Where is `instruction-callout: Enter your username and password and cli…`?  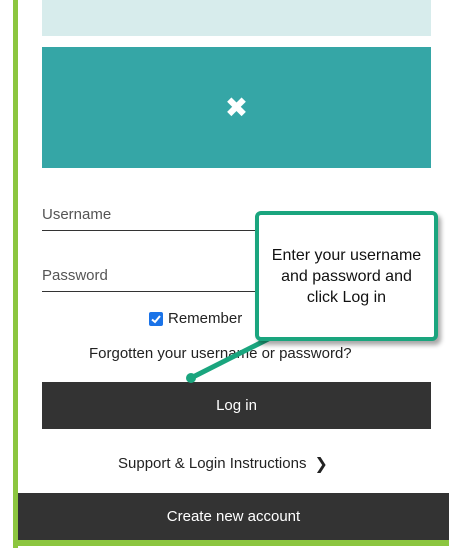
instruction-callout: Enter your username and password and cli… is located at coordinates (346, 276).